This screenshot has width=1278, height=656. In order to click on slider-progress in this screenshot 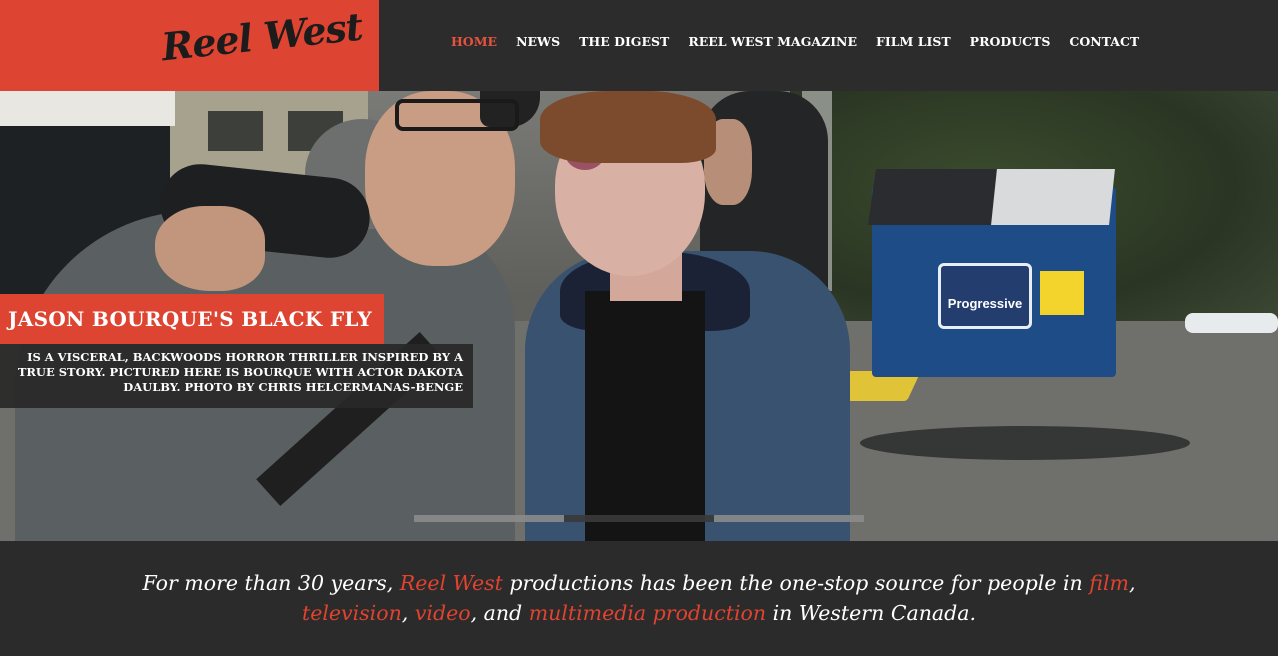, I will do `click(639, 518)`.